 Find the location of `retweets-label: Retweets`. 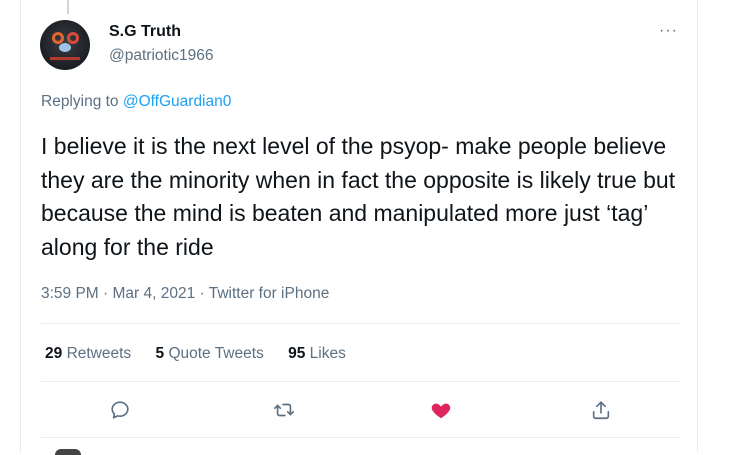

retweets-label: Retweets is located at coordinates (99, 353).